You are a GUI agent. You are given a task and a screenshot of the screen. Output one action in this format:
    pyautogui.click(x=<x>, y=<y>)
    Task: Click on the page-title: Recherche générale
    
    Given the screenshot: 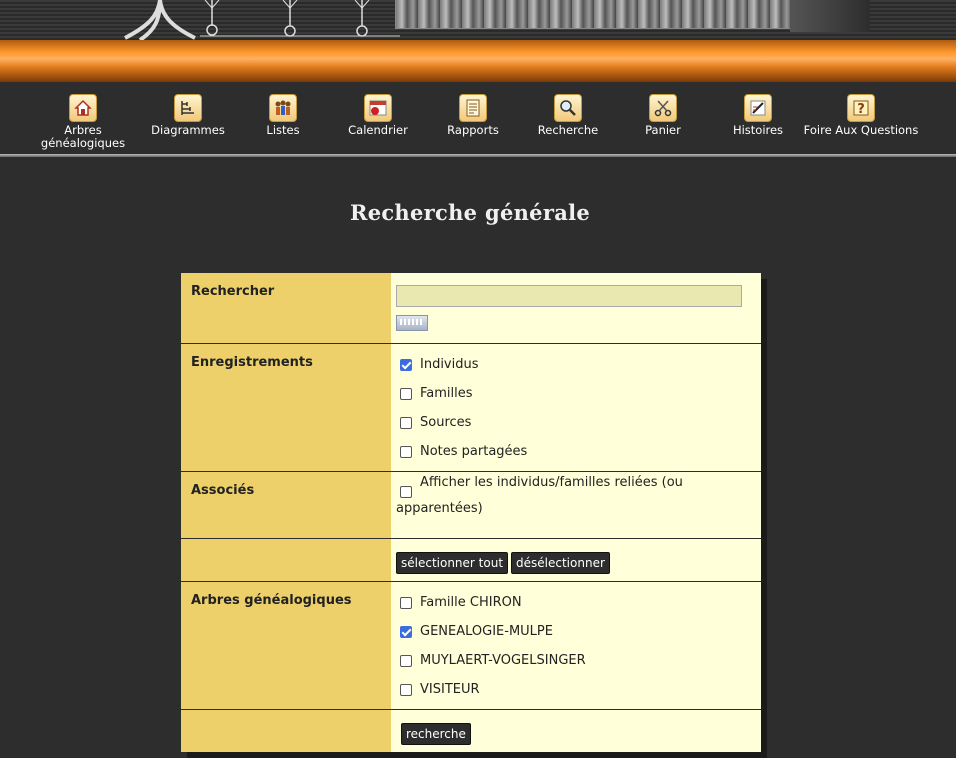 What is the action you would take?
    pyautogui.click(x=470, y=212)
    